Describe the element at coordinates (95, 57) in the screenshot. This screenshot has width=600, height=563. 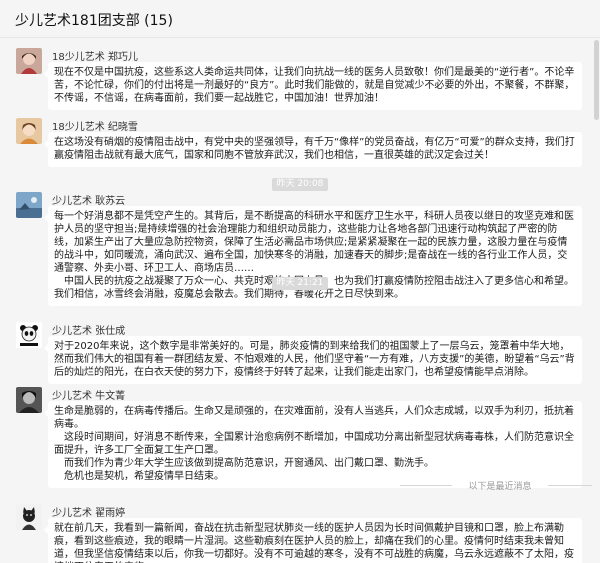
I see `sender-name: 18少儿艺术 郑巧儿` at that location.